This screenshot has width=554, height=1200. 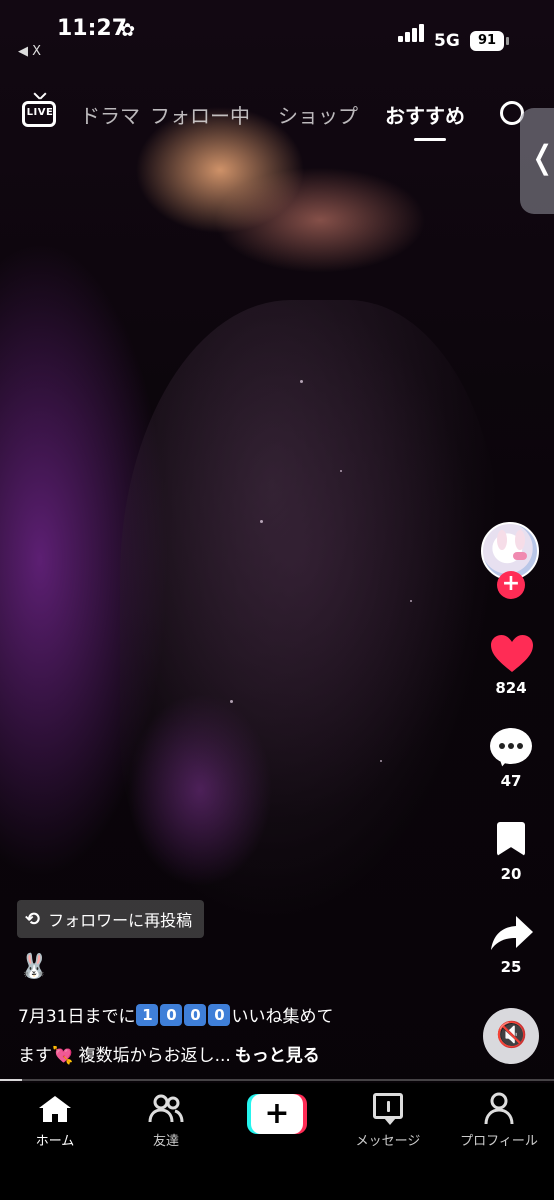 I want to click on nav-friends: 友達, so click(x=166, y=1118).